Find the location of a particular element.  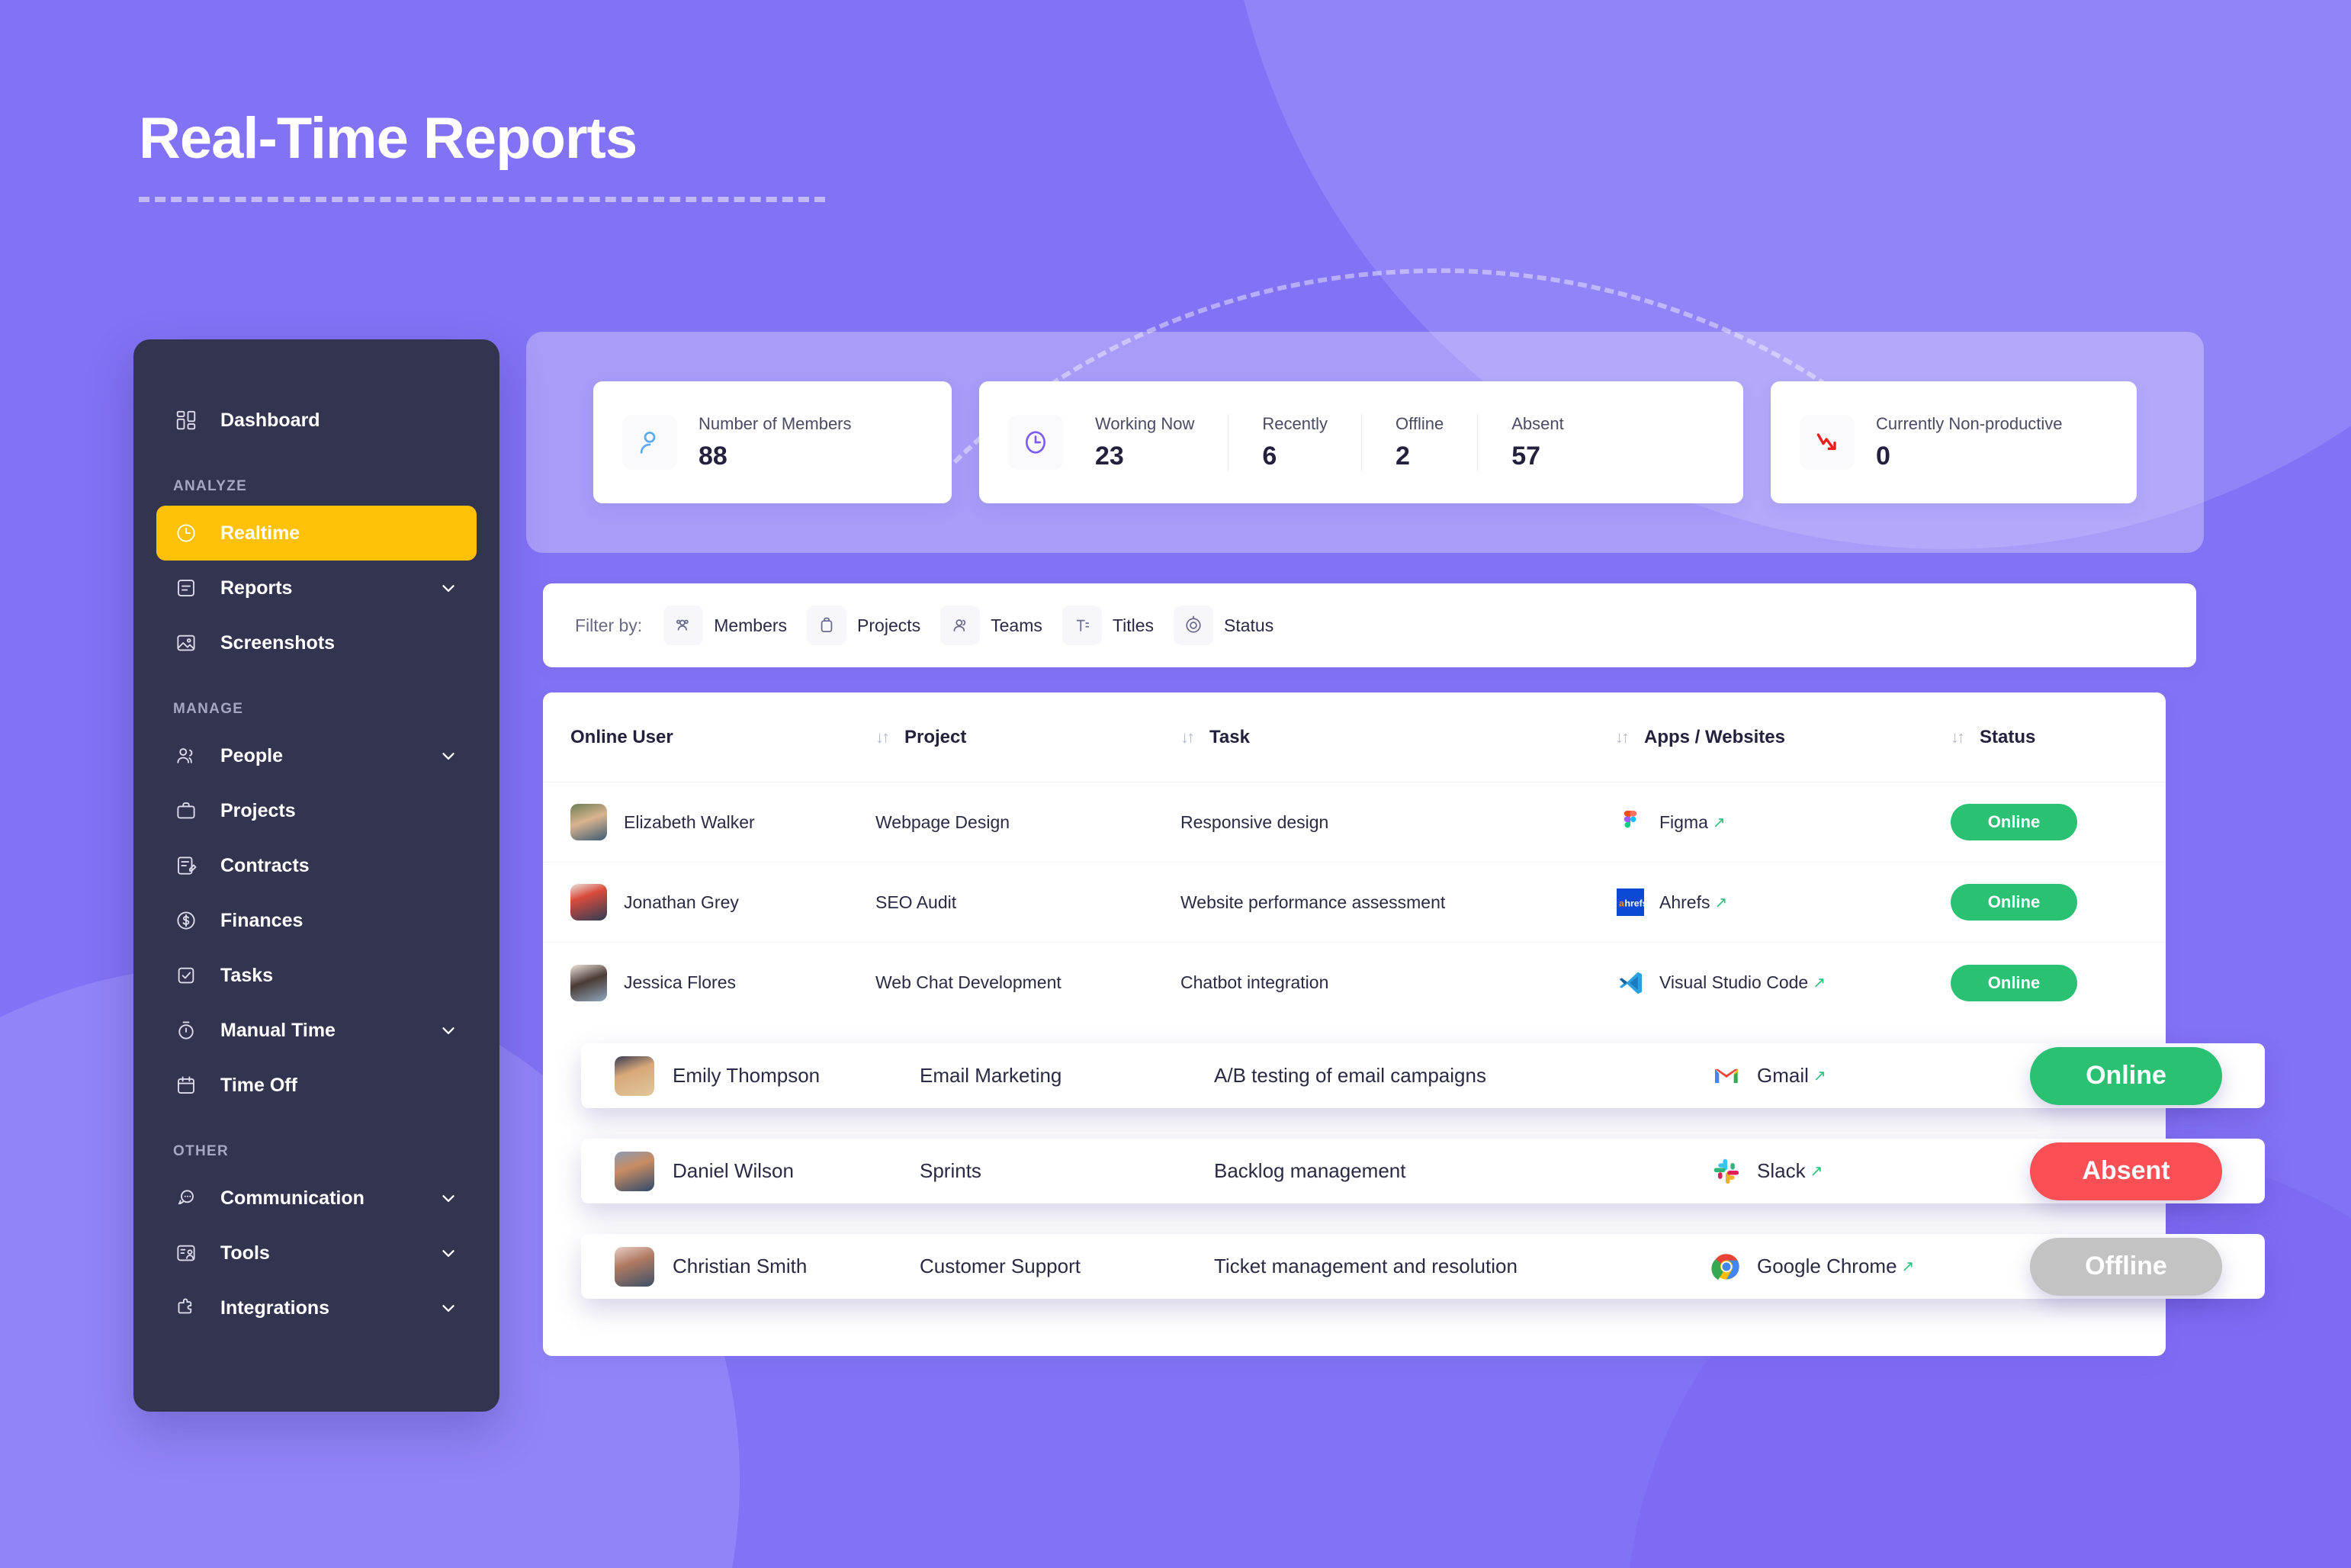

sidebar-item-screenshots: Screenshots is located at coordinates (316, 642).